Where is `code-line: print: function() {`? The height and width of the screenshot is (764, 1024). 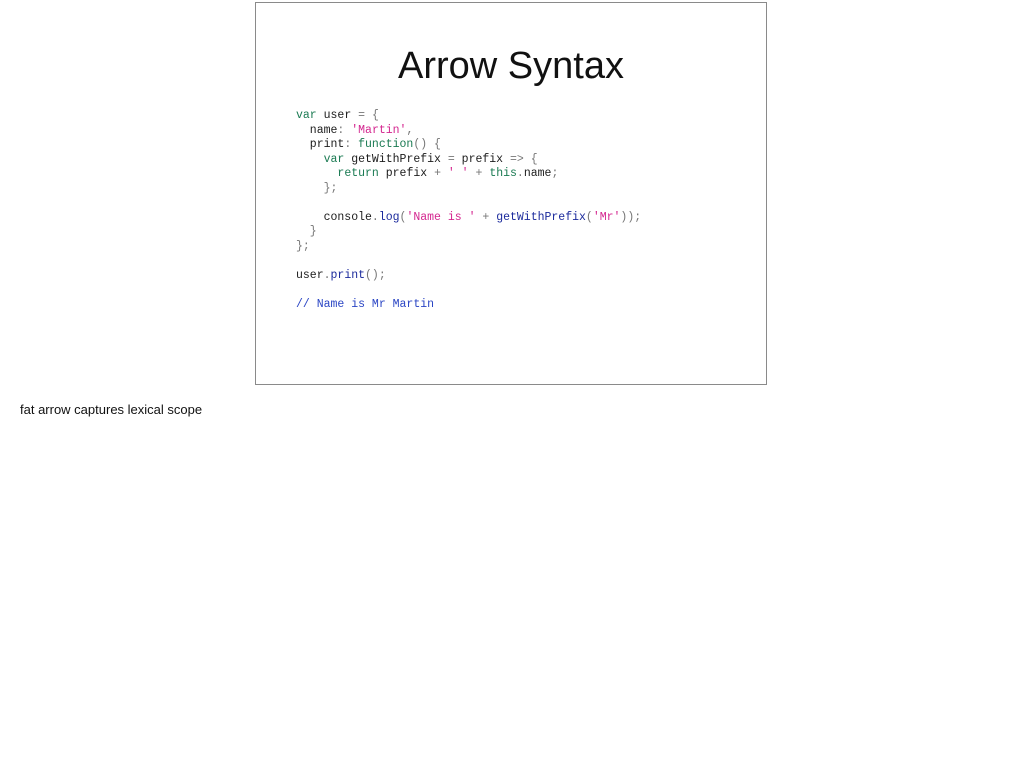
code-line: print: function() { is located at coordinates (468, 145).